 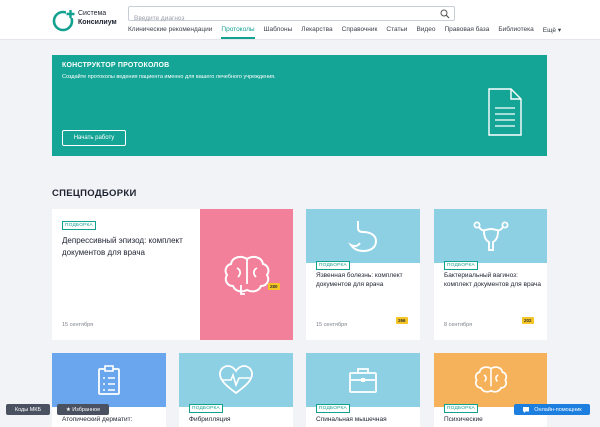 What do you see at coordinates (278, 31) in the screenshot?
I see `nav-templates: Шаблоны` at bounding box center [278, 31].